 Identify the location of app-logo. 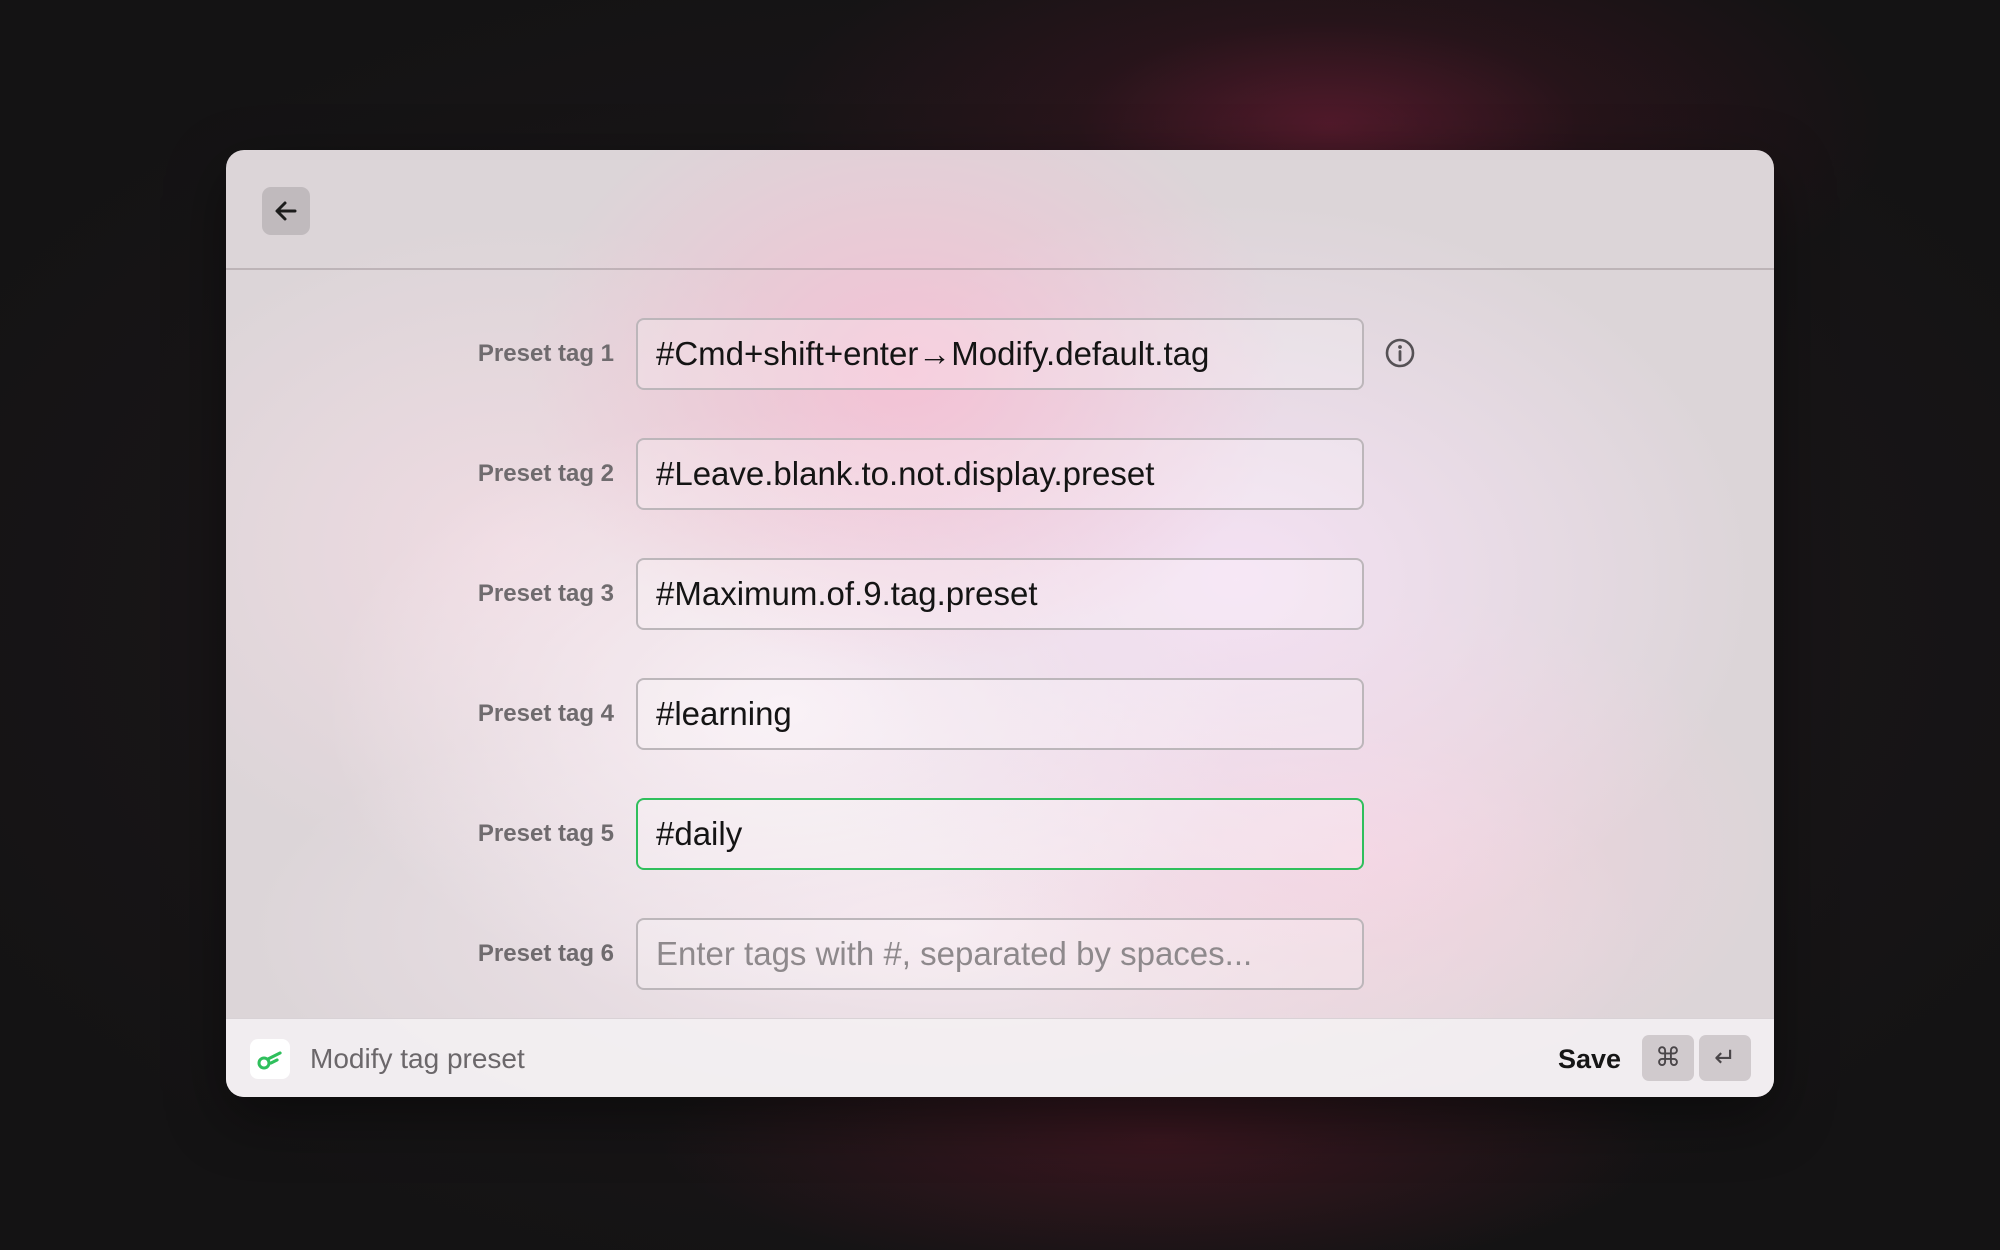
(270, 1059).